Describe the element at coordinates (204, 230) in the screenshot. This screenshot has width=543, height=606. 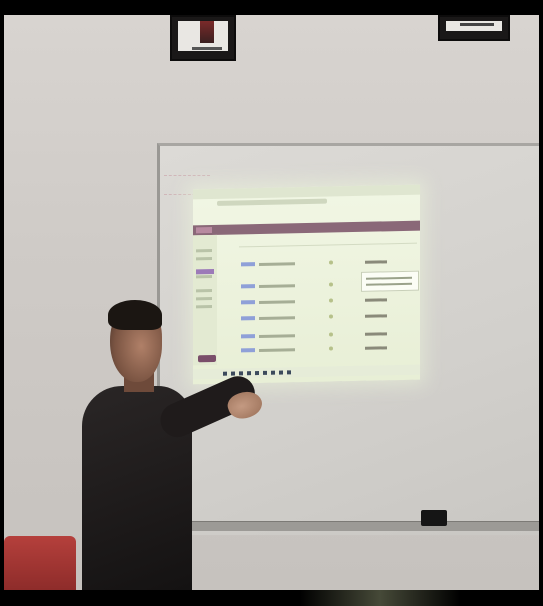
I see `app-logo` at that location.